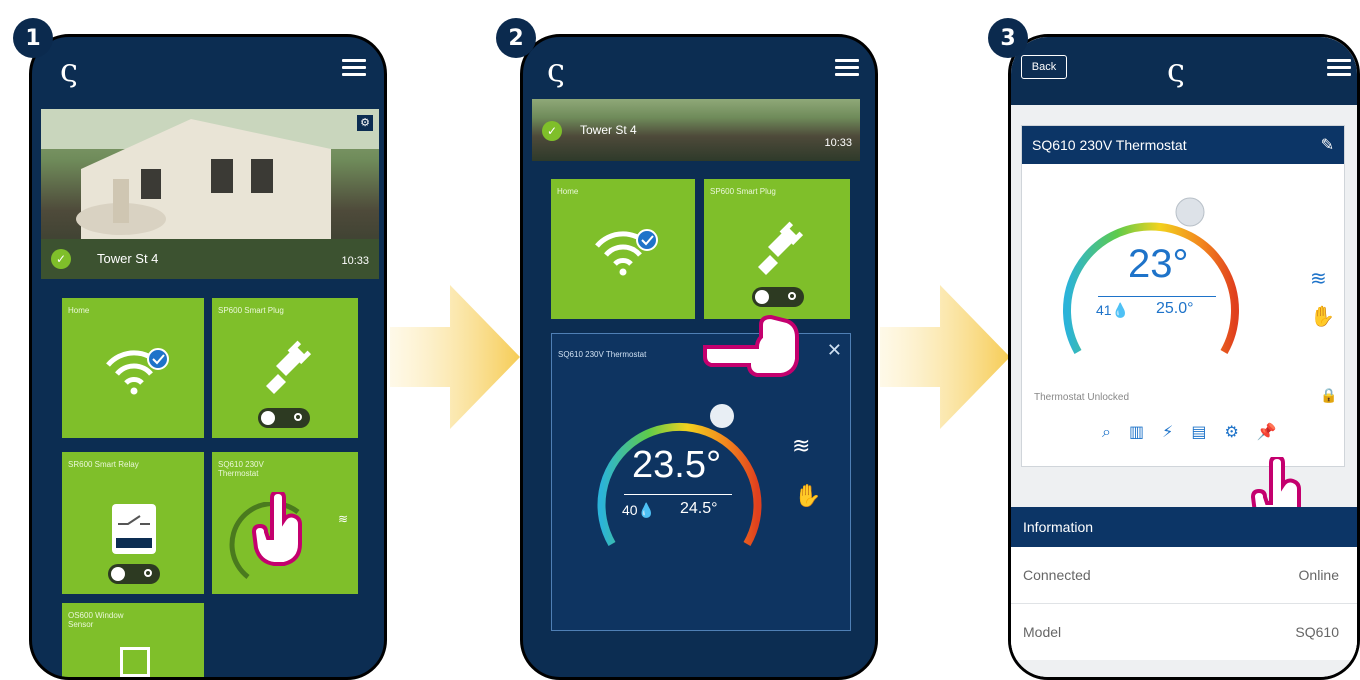 The width and height of the screenshot is (1360, 680). What do you see at coordinates (241, 469) in the screenshot?
I see `tile-title: SQ610 230V Thermostat` at bounding box center [241, 469].